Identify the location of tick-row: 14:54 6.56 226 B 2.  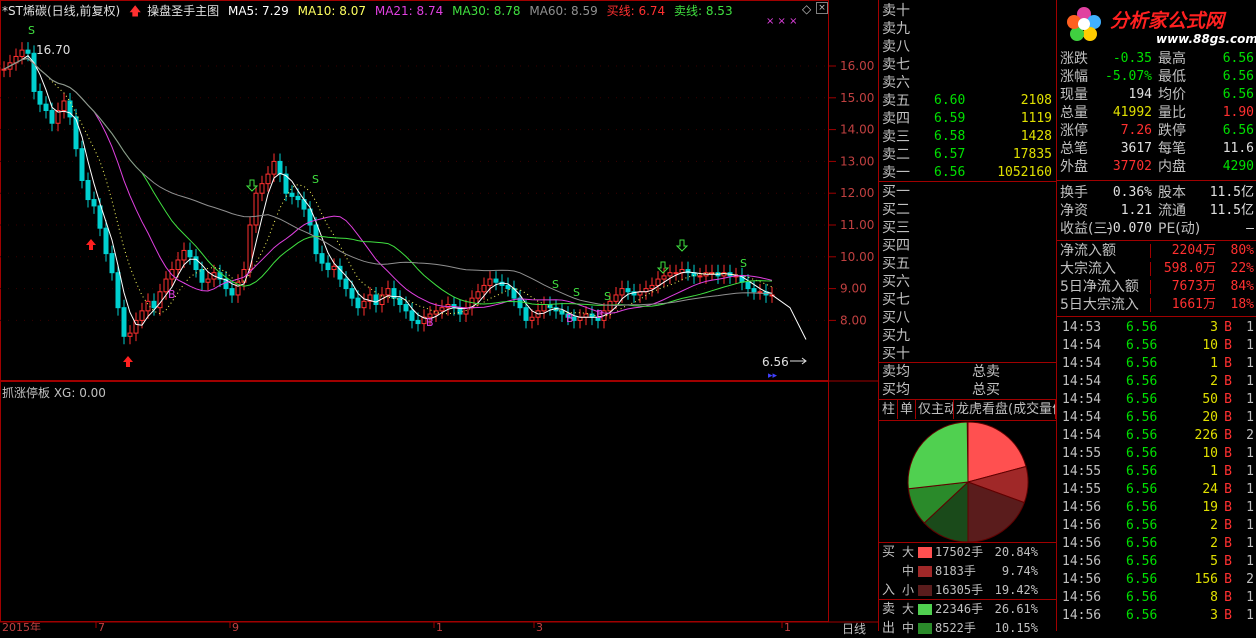
(1157, 436).